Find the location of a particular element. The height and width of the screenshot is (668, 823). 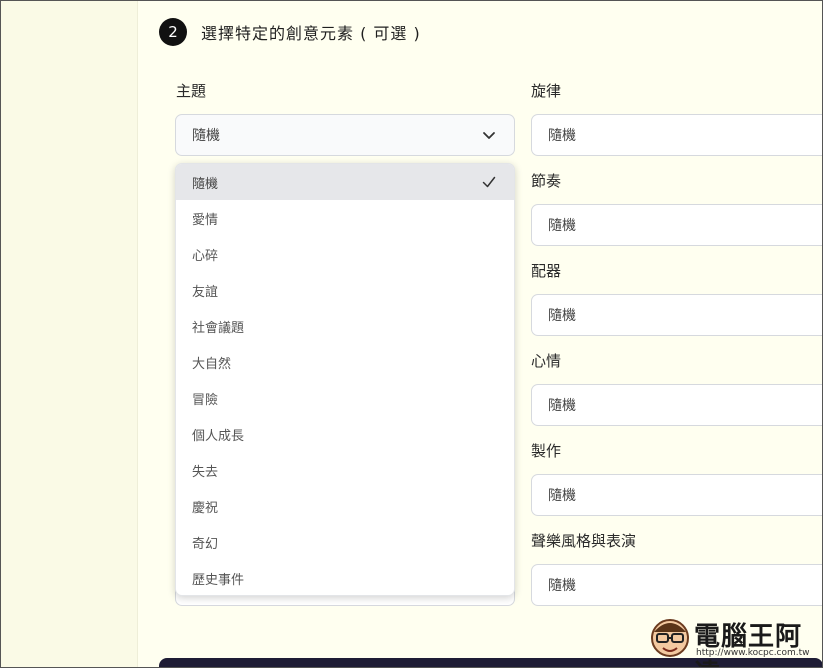

instrumentation-select: 隨機 is located at coordinates (677, 315).